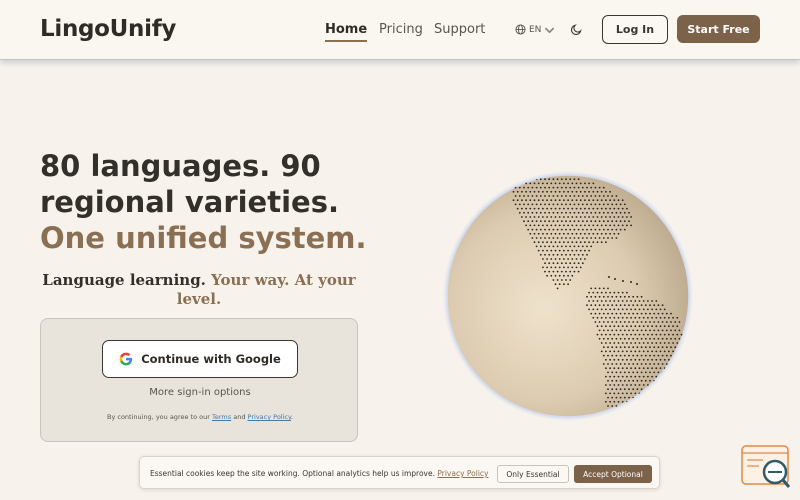 The image size is (800, 500). I want to click on continue-with-google-button: Continue with Google, so click(200, 359).